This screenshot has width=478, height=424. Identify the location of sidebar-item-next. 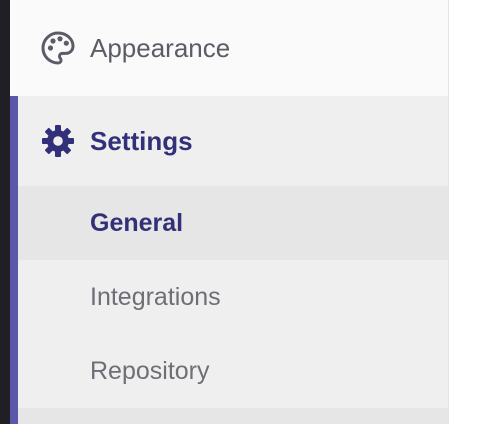
(229, 416).